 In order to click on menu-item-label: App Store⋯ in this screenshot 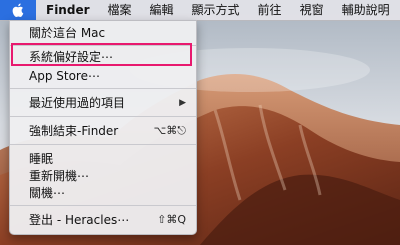, I will do `click(64, 75)`.